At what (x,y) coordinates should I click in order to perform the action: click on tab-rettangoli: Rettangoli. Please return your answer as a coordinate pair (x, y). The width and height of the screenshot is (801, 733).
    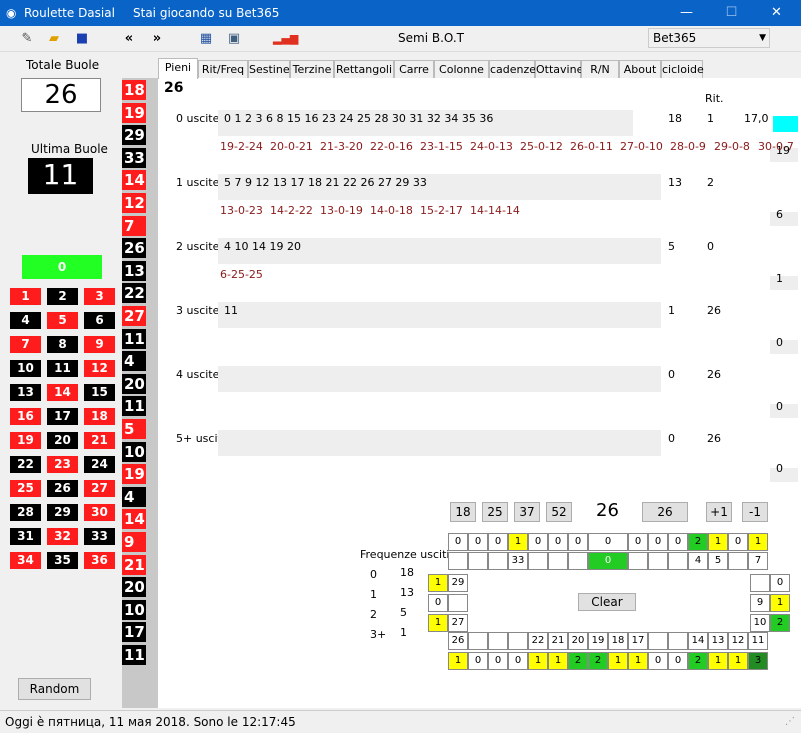
    Looking at the image, I should click on (364, 69).